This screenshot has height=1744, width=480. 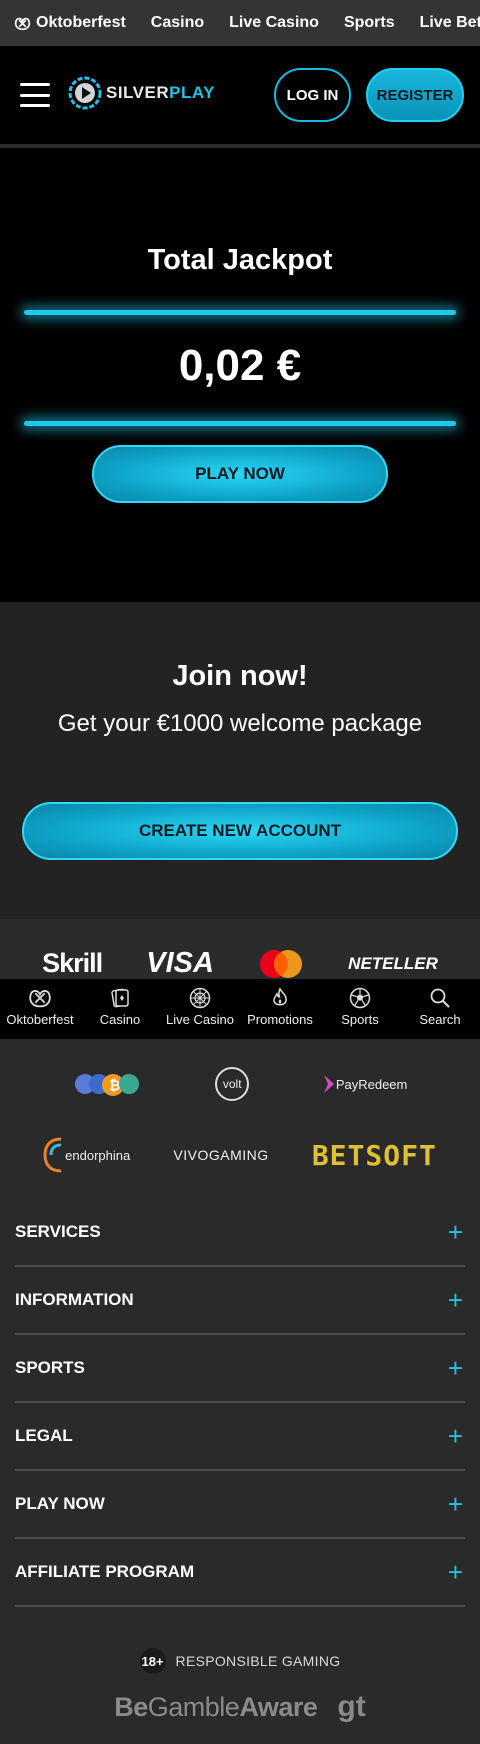 I want to click on create-account-button: CREATE NEW ACCOUNT, so click(x=240, y=831).